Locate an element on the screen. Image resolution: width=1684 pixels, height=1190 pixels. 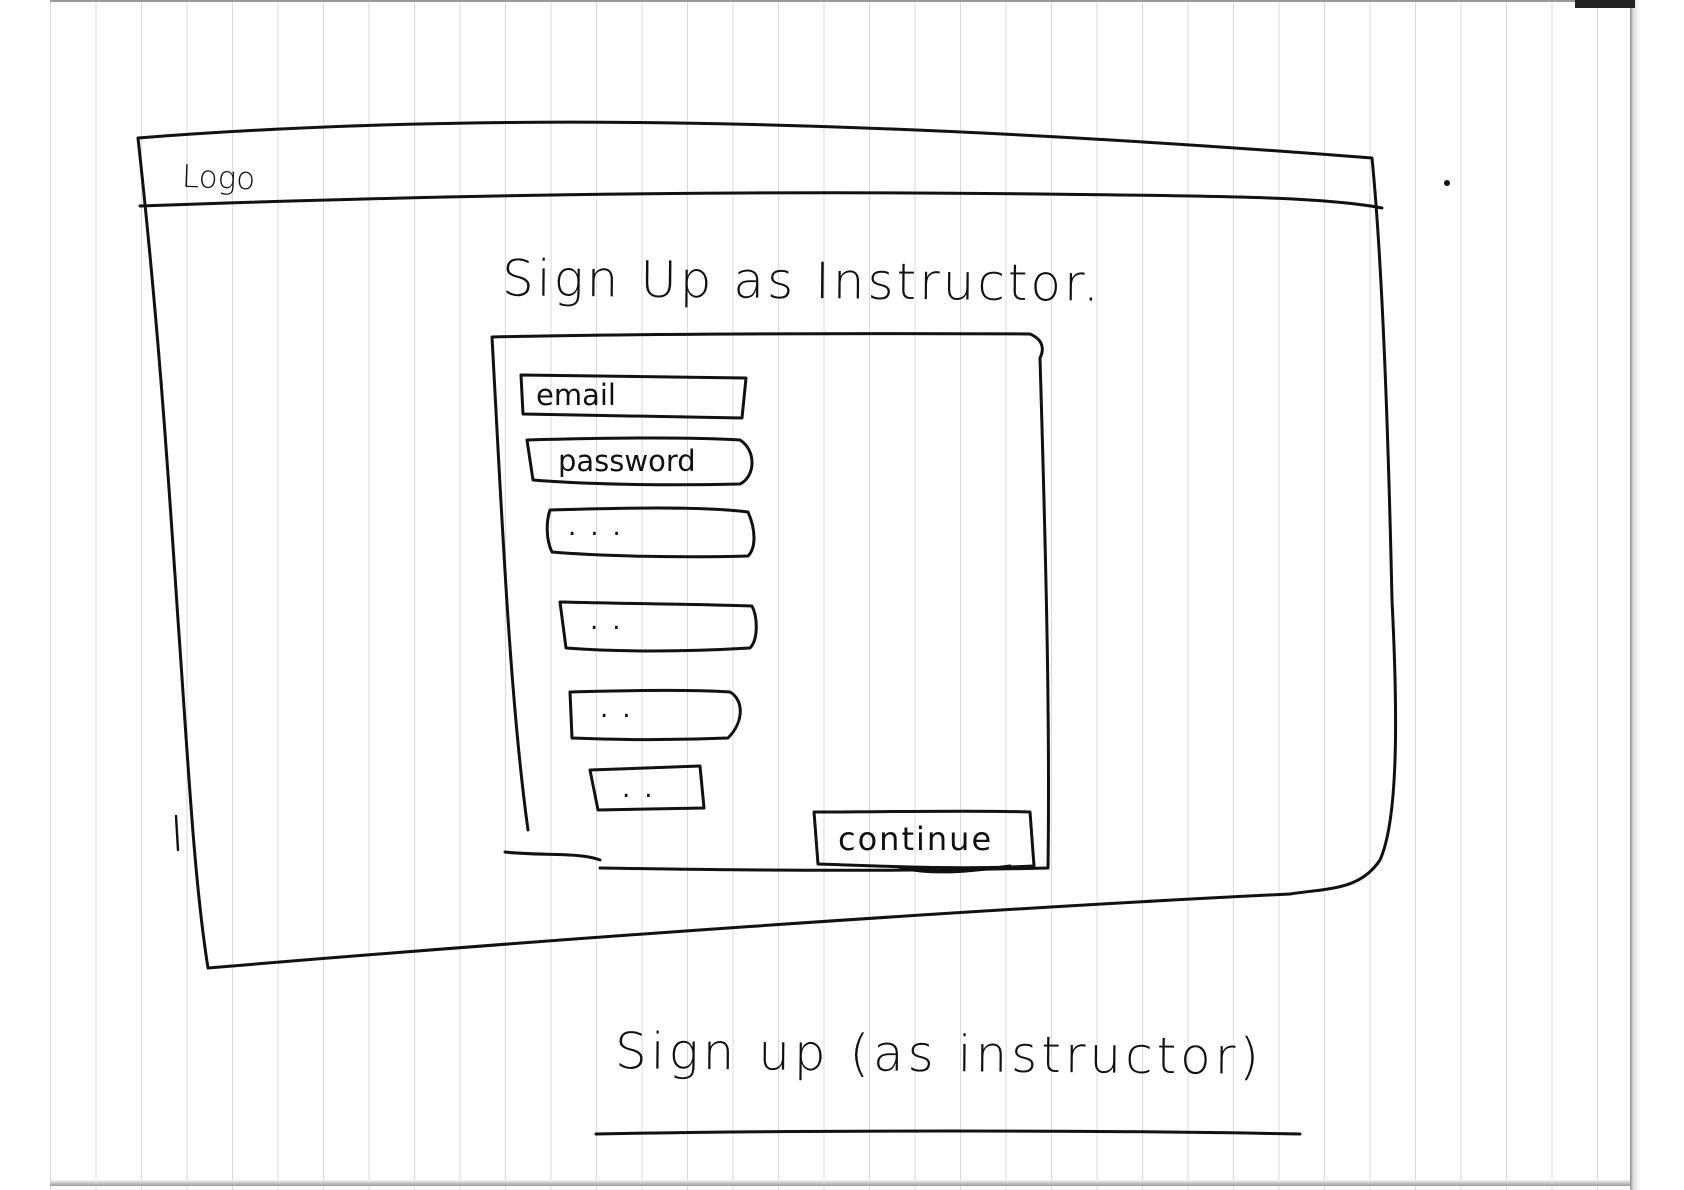
caption-underline is located at coordinates (948, 1132).